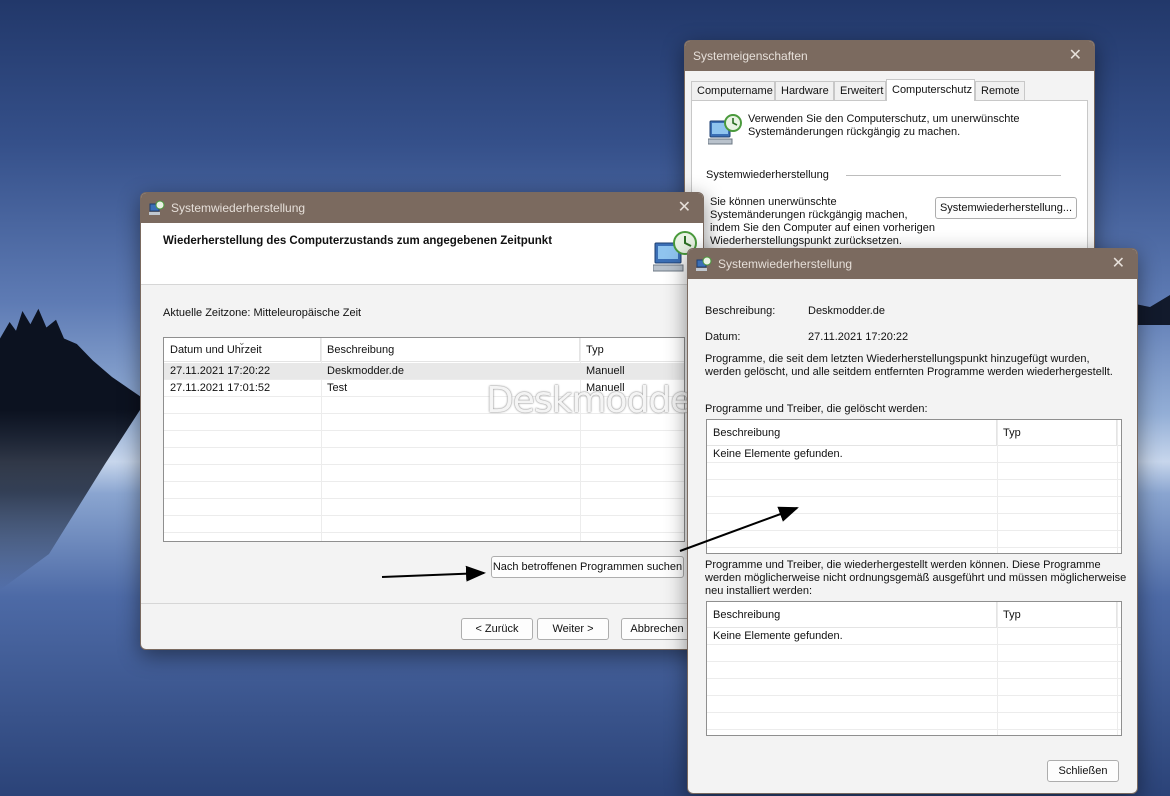  Describe the element at coordinates (433, 573) in the screenshot. I see `arrow-to-scan-button` at that location.